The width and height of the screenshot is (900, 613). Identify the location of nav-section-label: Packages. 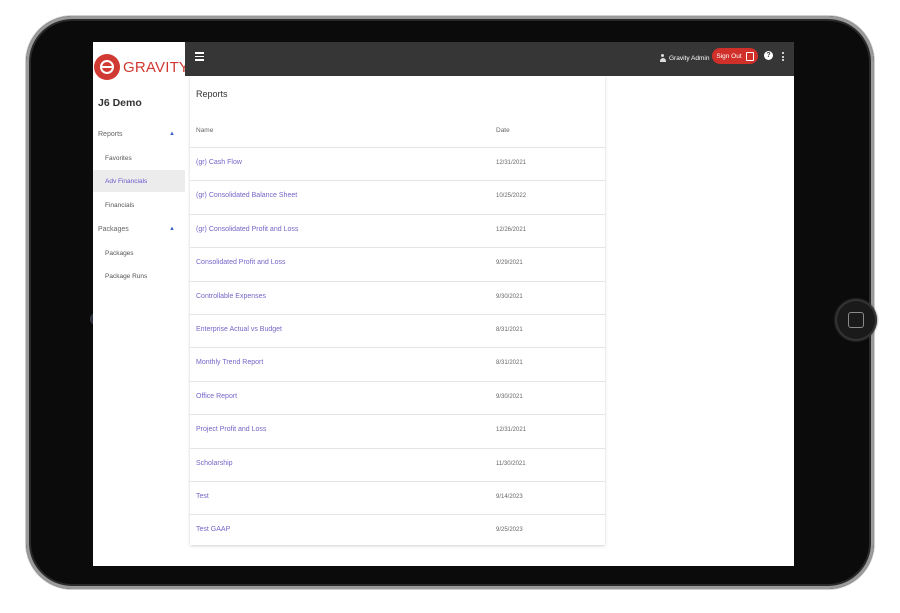
(113, 229).